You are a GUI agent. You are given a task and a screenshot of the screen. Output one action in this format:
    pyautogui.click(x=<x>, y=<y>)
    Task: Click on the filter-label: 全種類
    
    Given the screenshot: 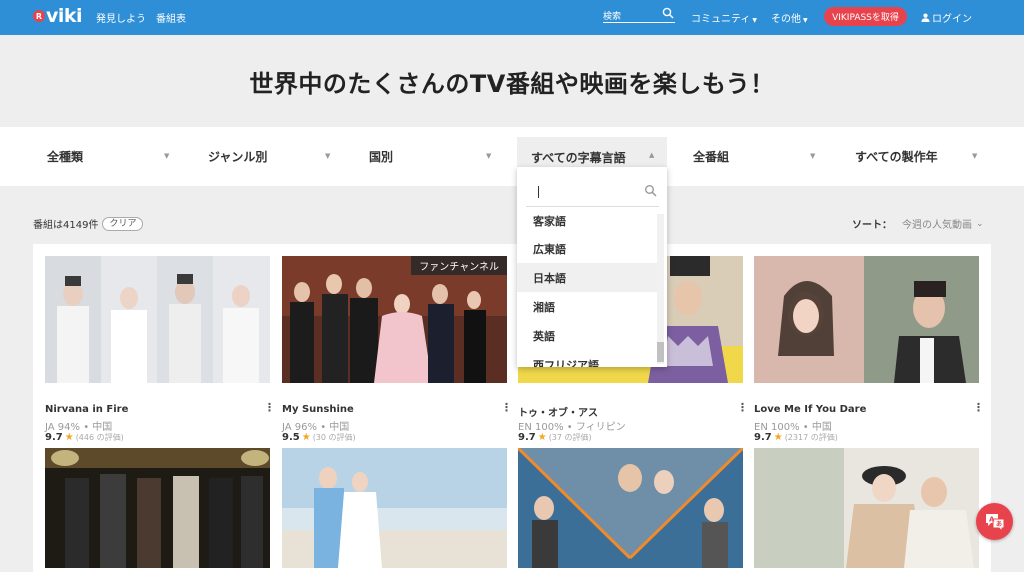 What is the action you would take?
    pyautogui.click(x=65, y=157)
    